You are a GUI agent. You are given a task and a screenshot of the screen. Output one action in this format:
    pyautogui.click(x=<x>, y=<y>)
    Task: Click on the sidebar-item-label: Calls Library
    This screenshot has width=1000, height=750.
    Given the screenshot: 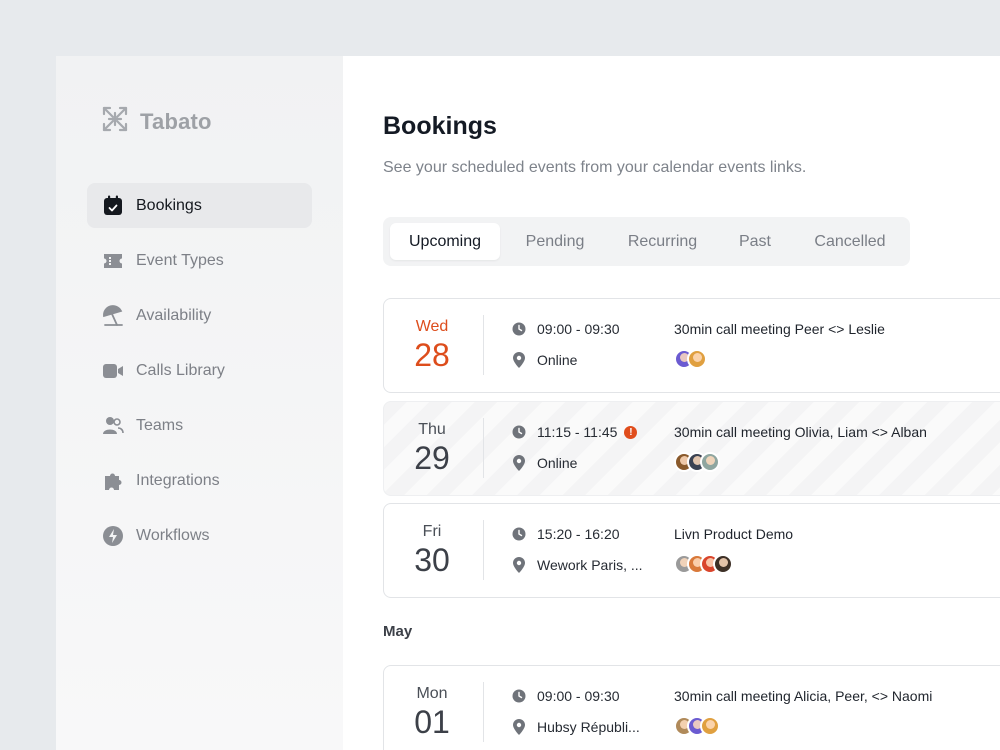 What is the action you would take?
    pyautogui.click(x=180, y=370)
    